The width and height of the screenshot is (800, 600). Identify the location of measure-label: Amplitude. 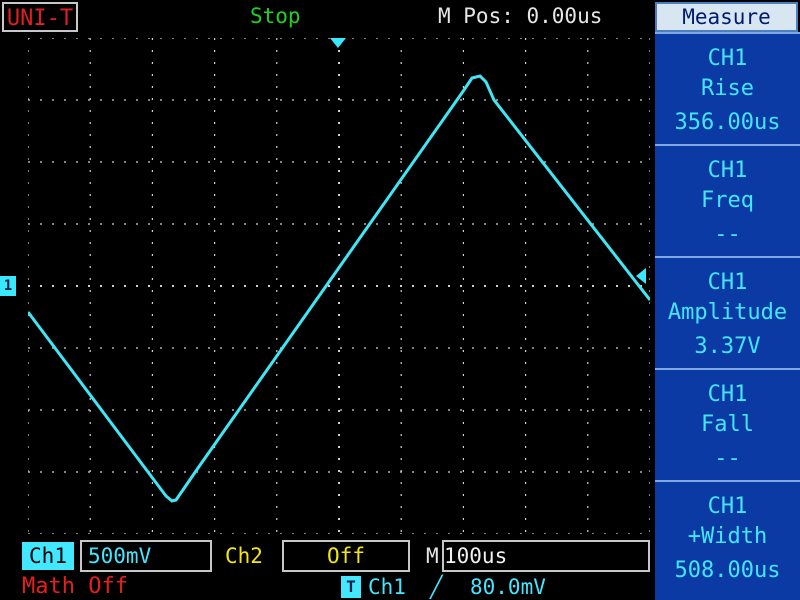
(727, 312).